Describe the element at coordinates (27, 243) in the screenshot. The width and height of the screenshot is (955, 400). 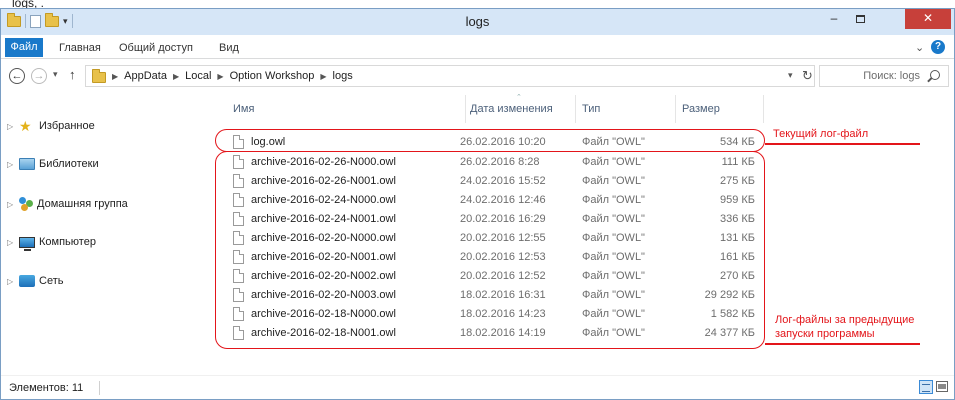
I see `computer-icon` at that location.